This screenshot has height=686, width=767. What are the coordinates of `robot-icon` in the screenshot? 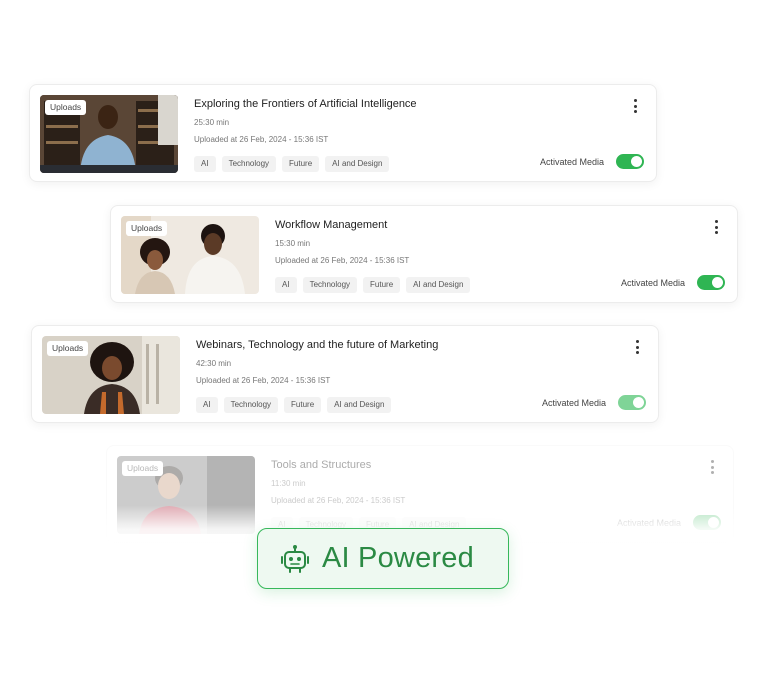 It's located at (295, 558).